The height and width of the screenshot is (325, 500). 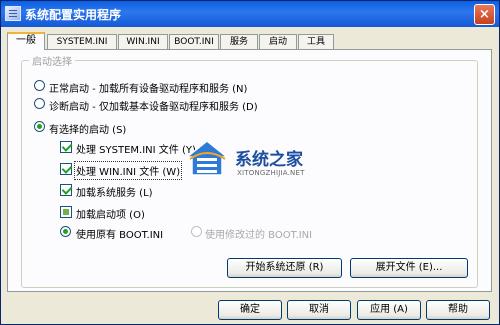 What do you see at coordinates (250, 310) in the screenshot?
I see `ok-button: 确定` at bounding box center [250, 310].